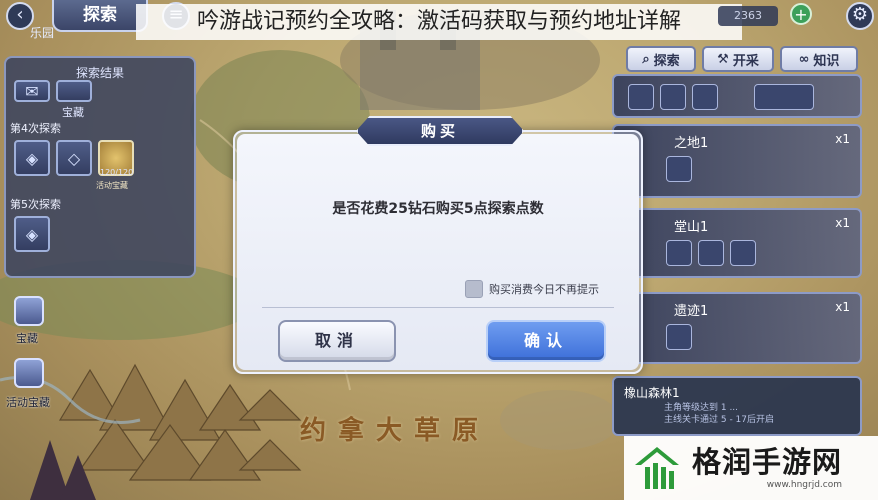  I want to click on site-url: www.hngrjd.com, so click(804, 485).